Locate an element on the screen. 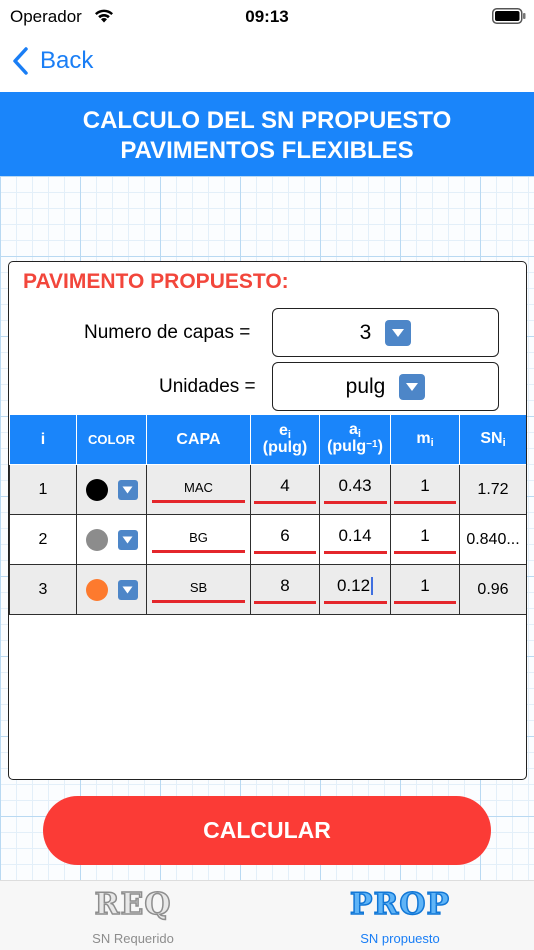  status-bar: Operador 09:13 is located at coordinates (267, 17).